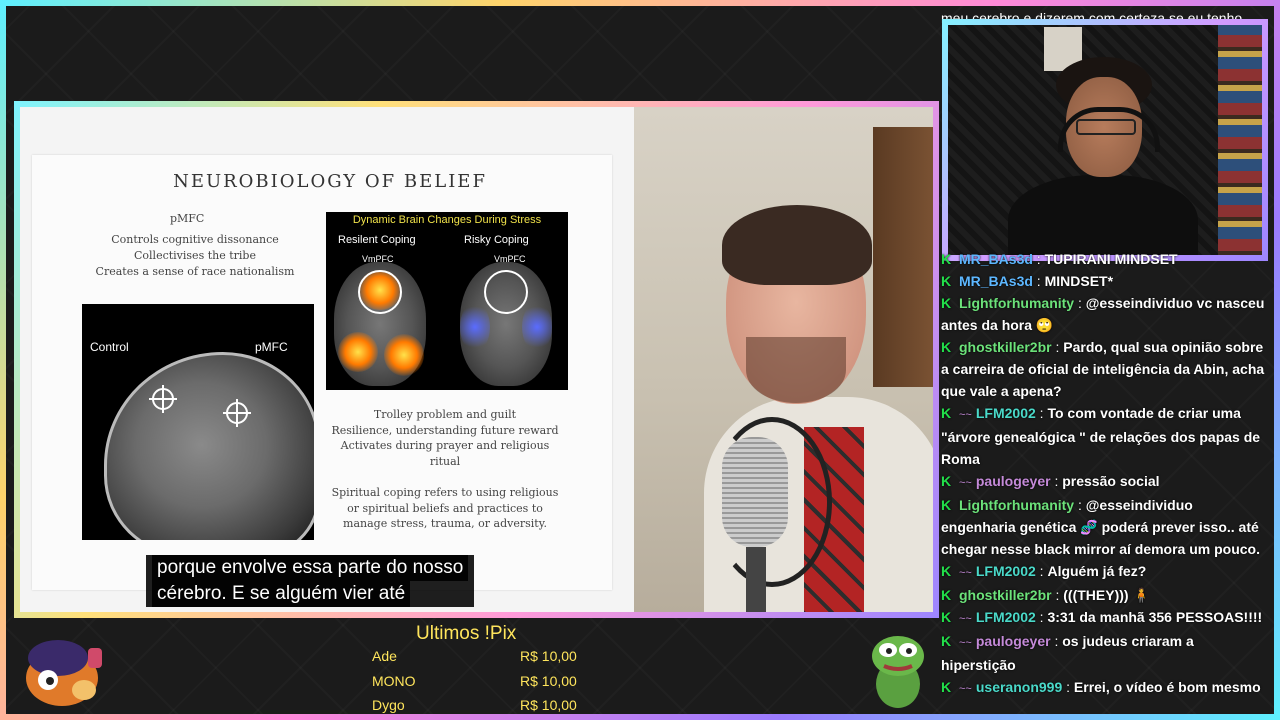  I want to click on chat-text: 3:31 da manhã 356 PESSOAS!!!!, so click(1155, 617).